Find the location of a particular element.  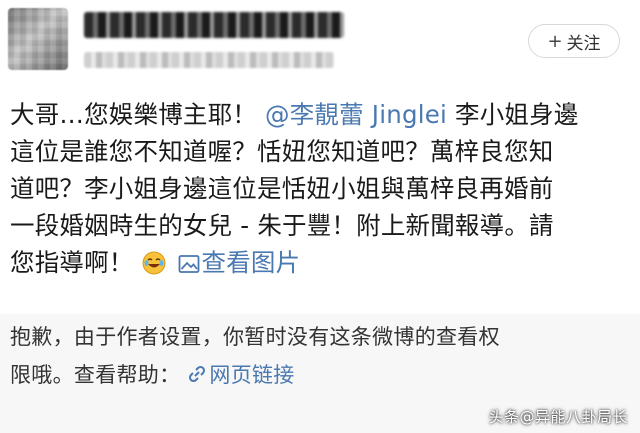

post-line-2: 這位是誰您不知道喔？恬妞您知道吧？萬梓良您知 is located at coordinates (282, 151).